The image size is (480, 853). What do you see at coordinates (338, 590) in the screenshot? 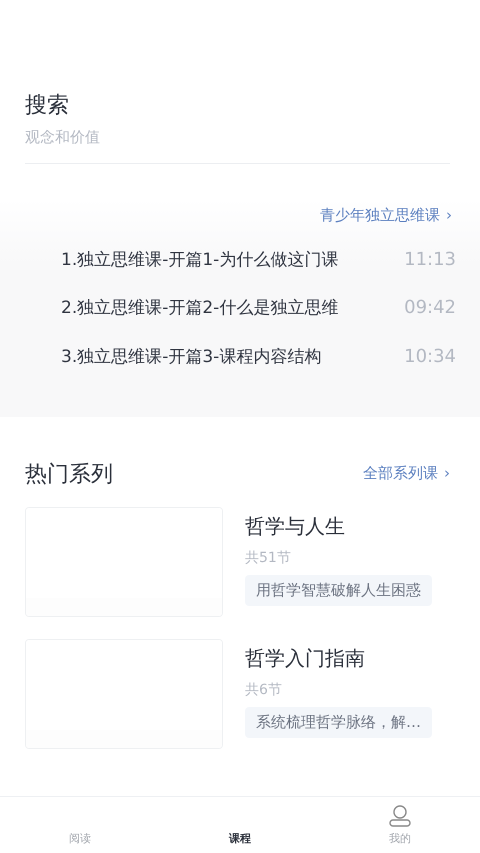
I see `series-tag: 用哲学智慧破解人生困惑` at bounding box center [338, 590].